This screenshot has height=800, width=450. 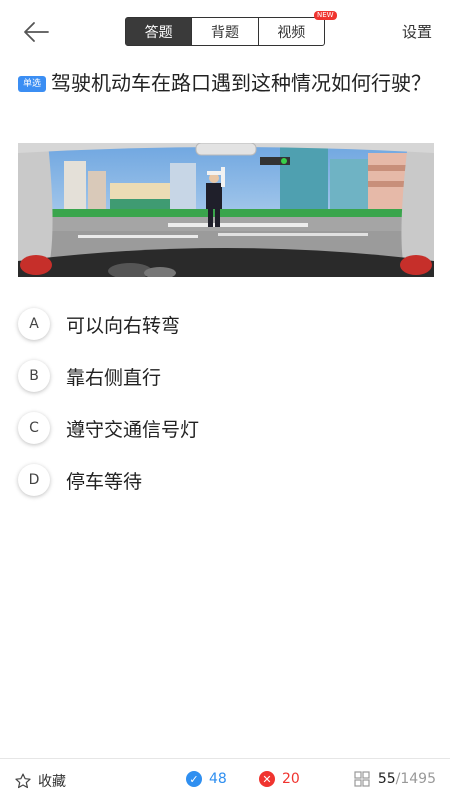 What do you see at coordinates (415, 779) in the screenshot?
I see `total-question-count: /1495` at bounding box center [415, 779].